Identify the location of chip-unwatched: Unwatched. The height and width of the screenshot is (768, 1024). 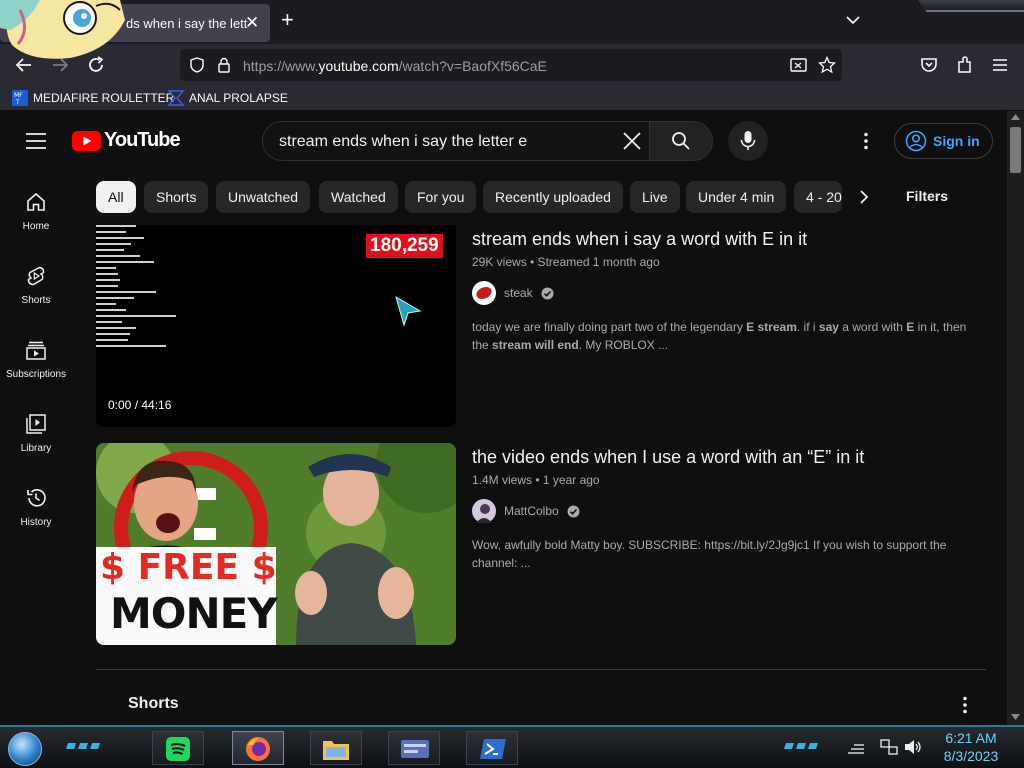
(263, 197).